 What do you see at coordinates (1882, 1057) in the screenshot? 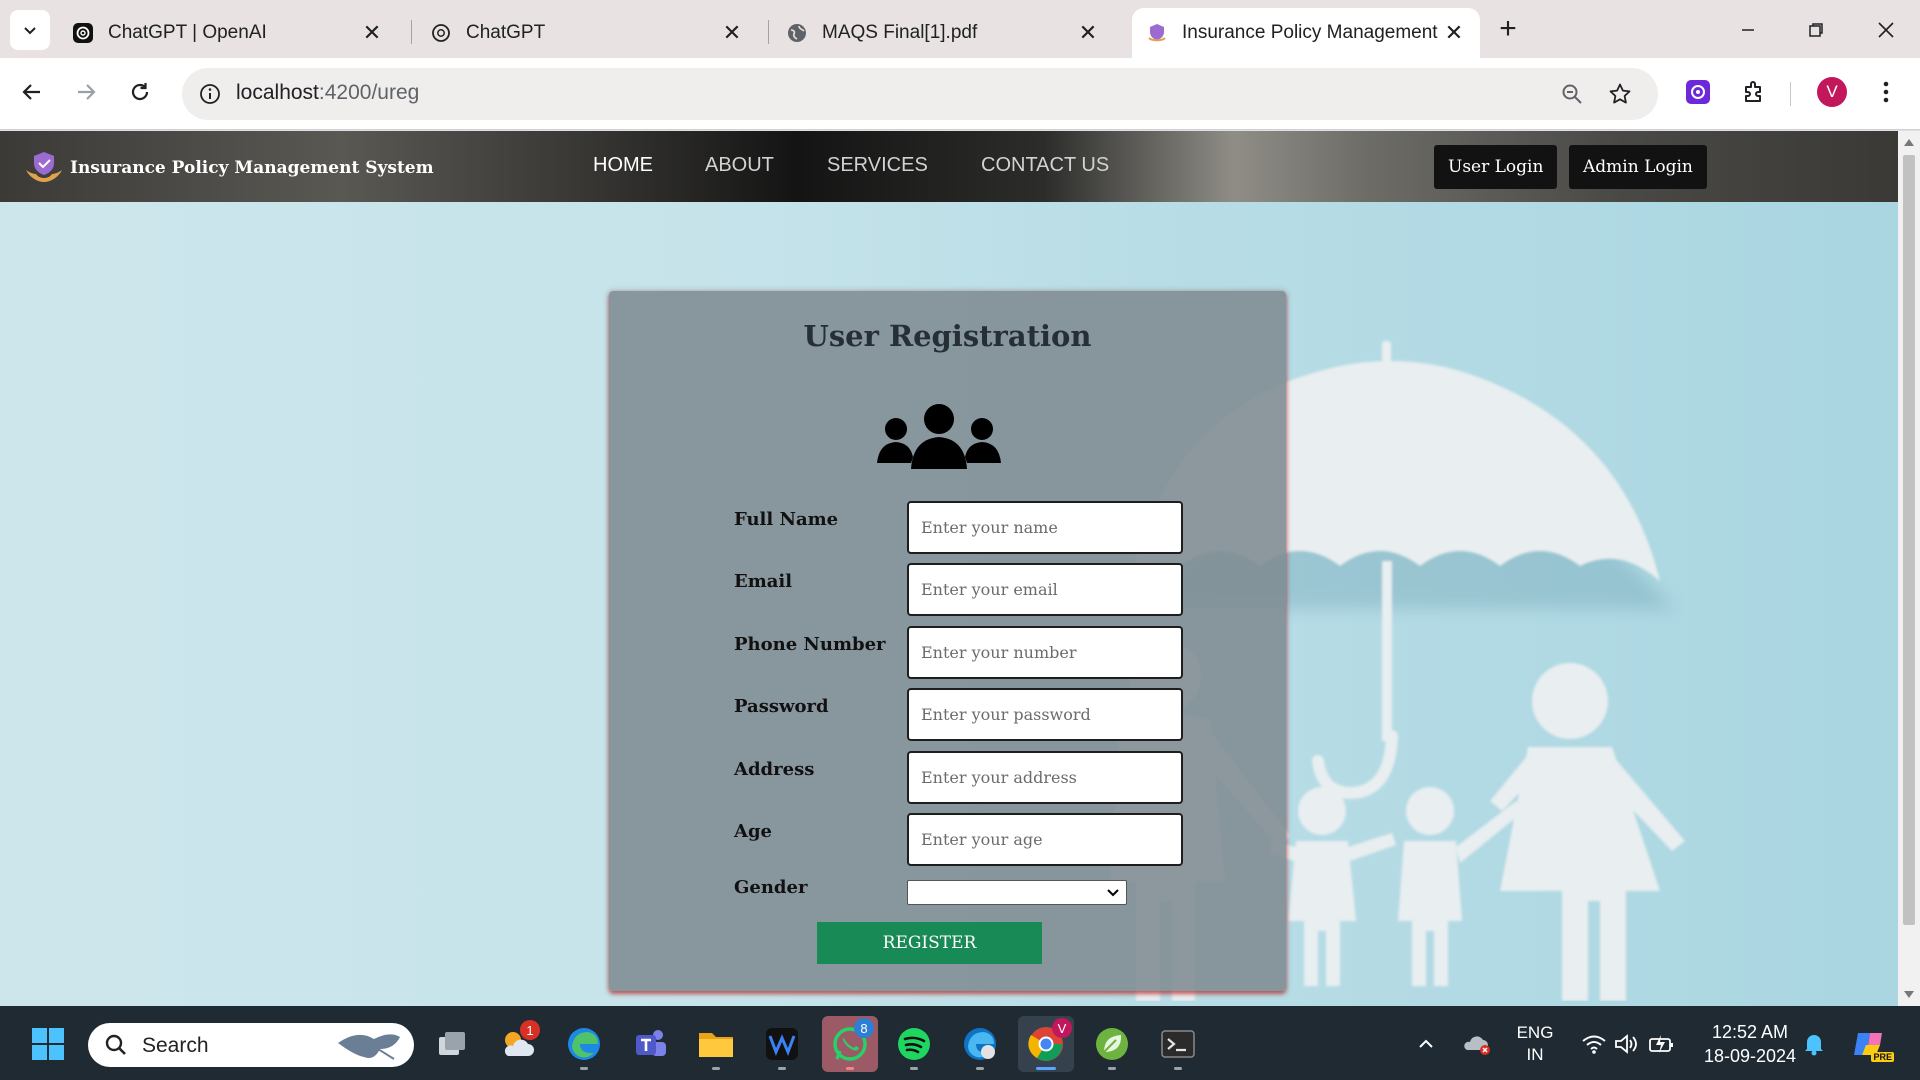
I see `copilot-pre-label: PRE` at bounding box center [1882, 1057].